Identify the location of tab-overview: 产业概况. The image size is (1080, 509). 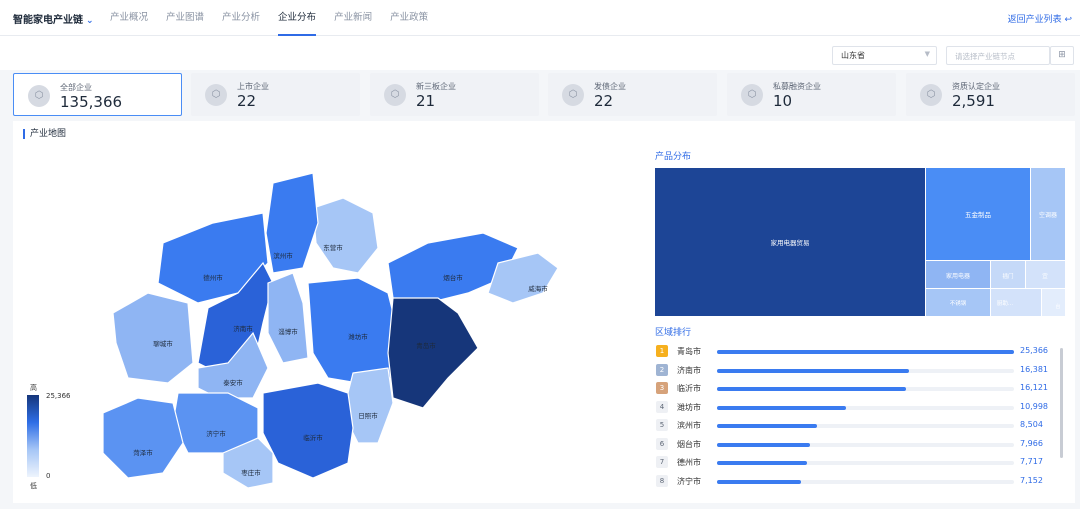
(129, 18).